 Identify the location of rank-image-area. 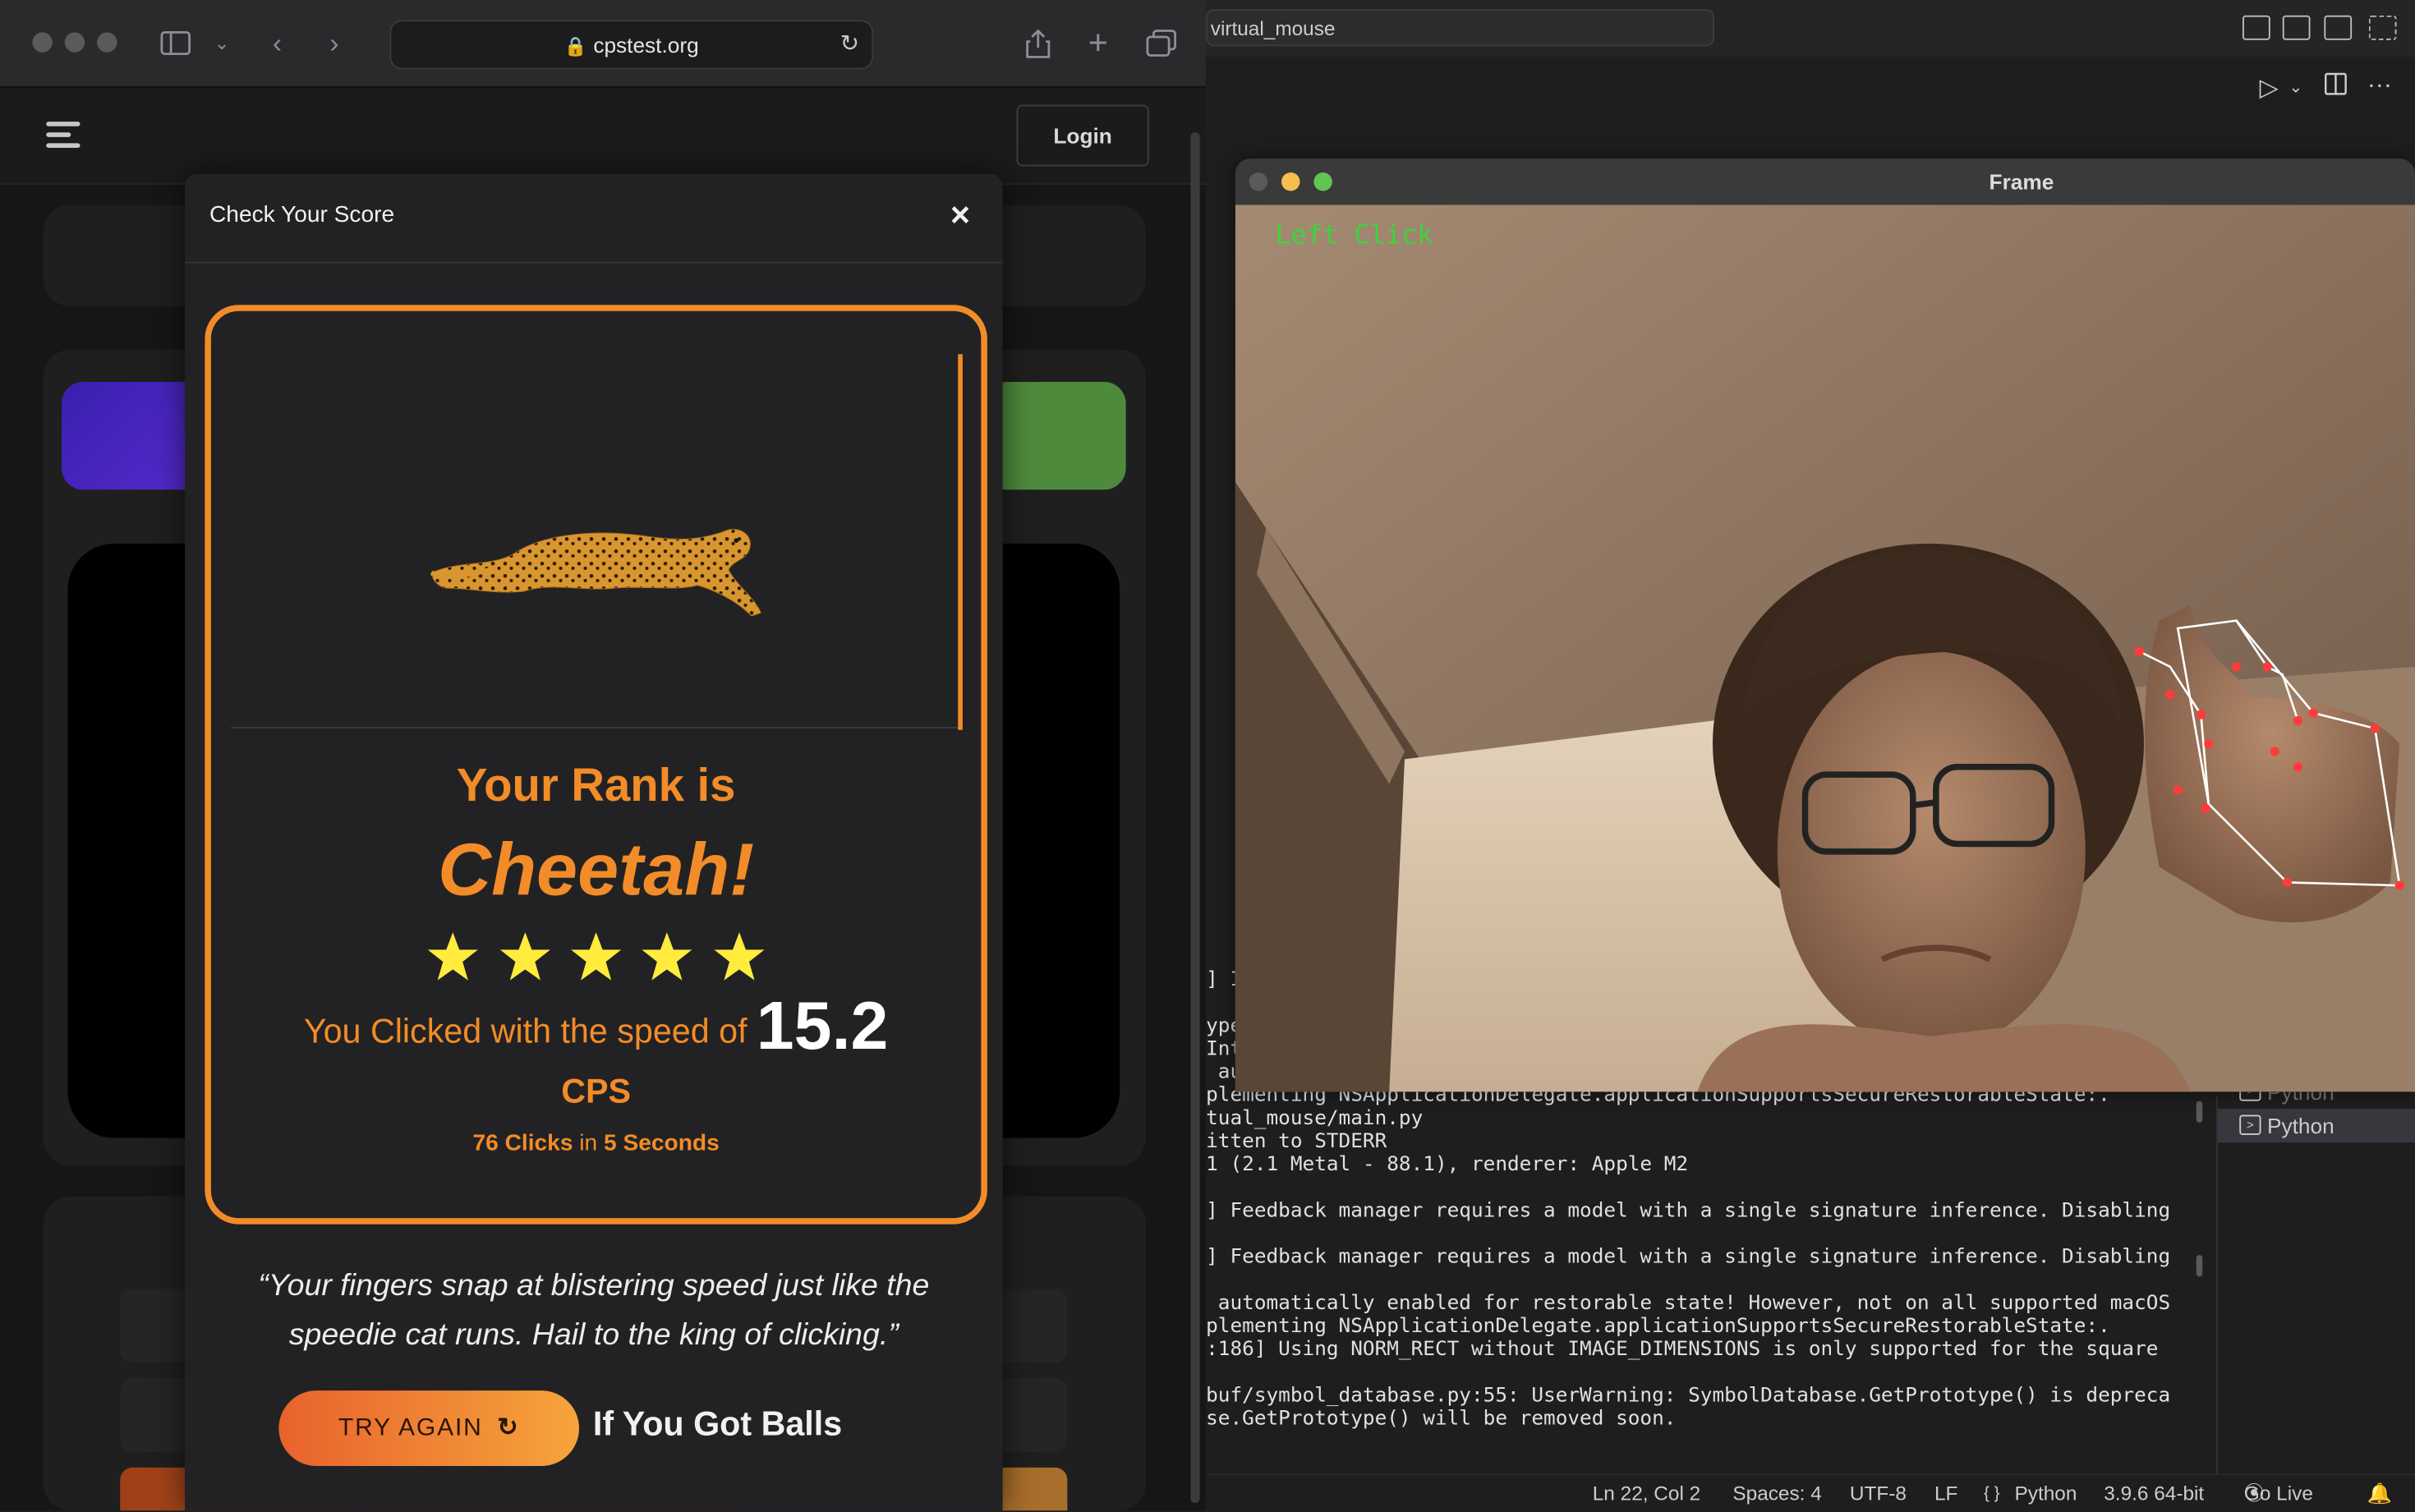
(597, 537).